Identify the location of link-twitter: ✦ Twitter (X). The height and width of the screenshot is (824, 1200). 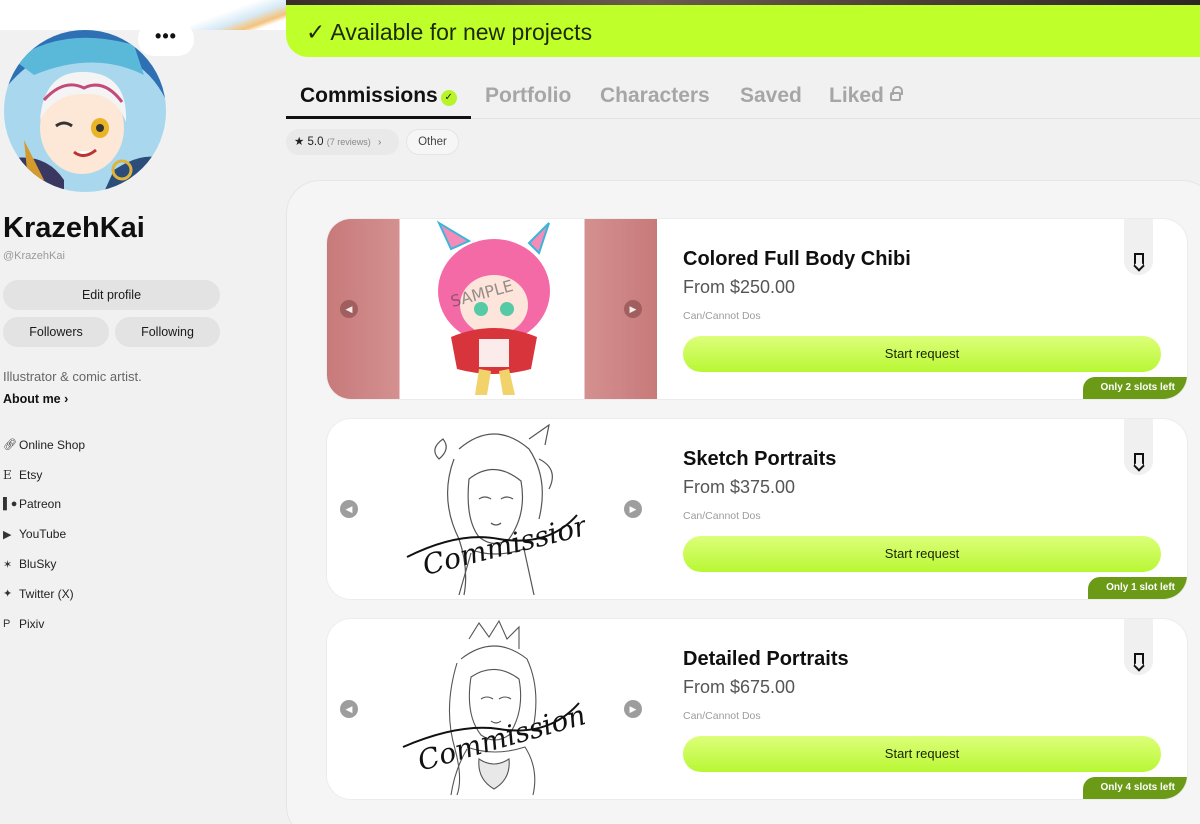
(44, 594).